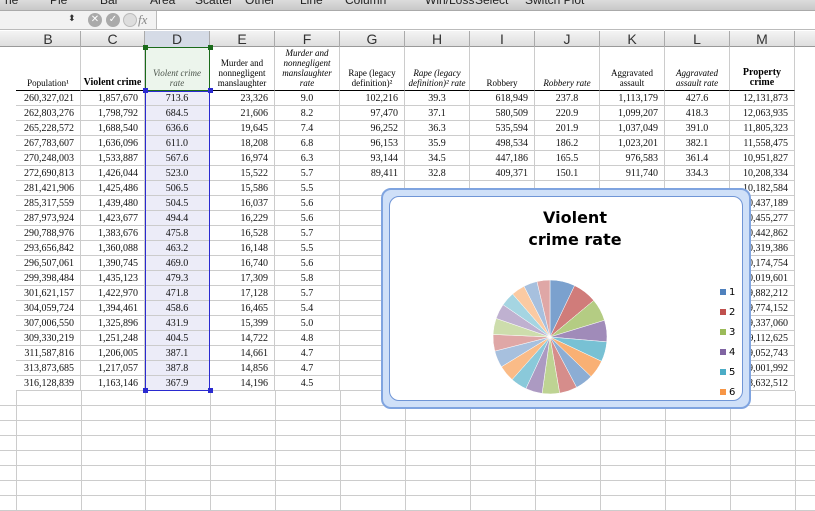 The width and height of the screenshot is (815, 511). I want to click on table-cell: 16,465, so click(242, 308).